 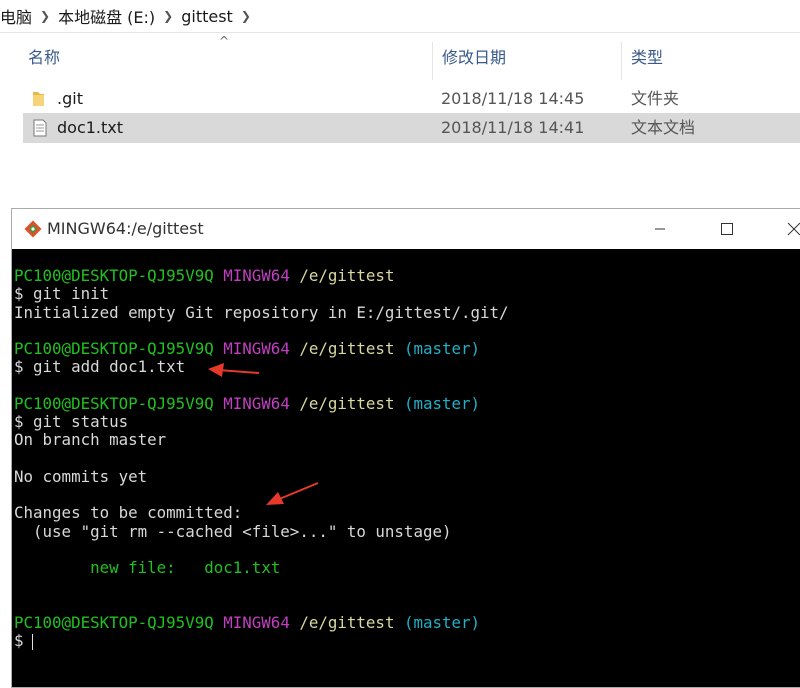 I want to click on maximize-icon, so click(x=727, y=229).